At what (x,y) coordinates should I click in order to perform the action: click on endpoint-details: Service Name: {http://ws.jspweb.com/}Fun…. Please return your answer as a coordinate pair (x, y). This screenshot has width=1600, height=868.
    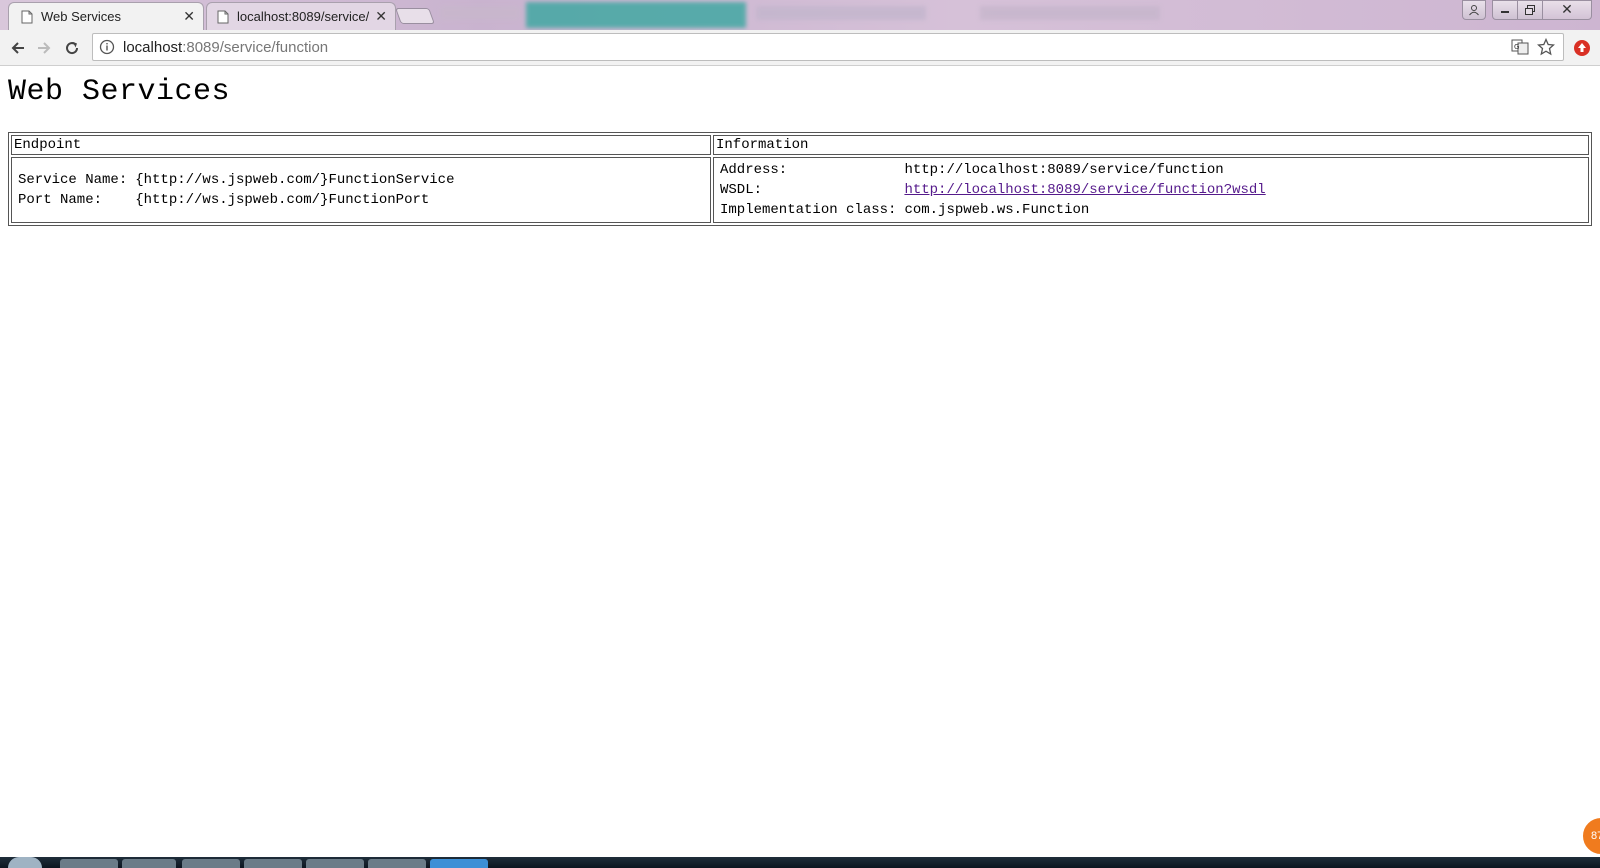
    Looking at the image, I should click on (236, 190).